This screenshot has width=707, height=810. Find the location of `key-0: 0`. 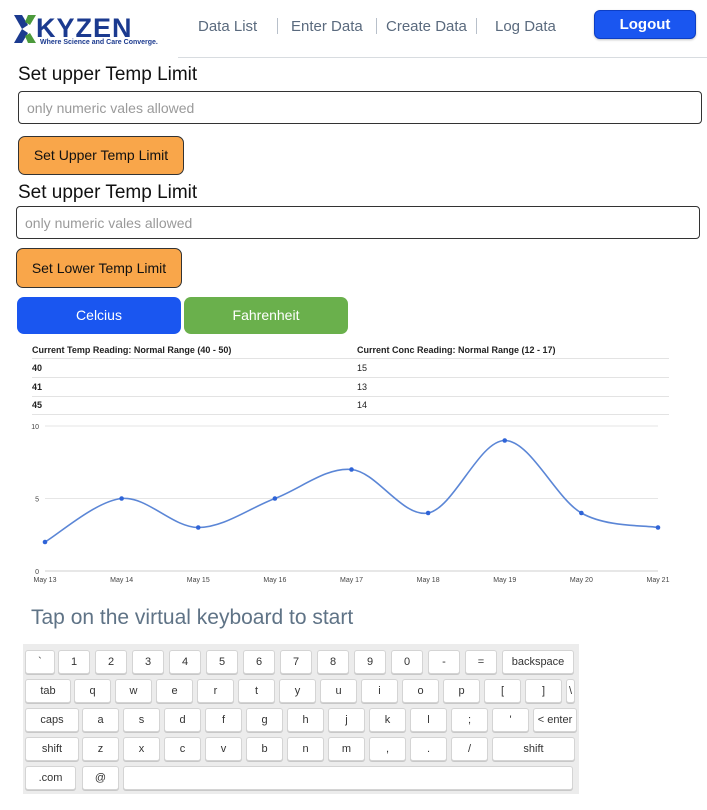

key-0: 0 is located at coordinates (407, 662).